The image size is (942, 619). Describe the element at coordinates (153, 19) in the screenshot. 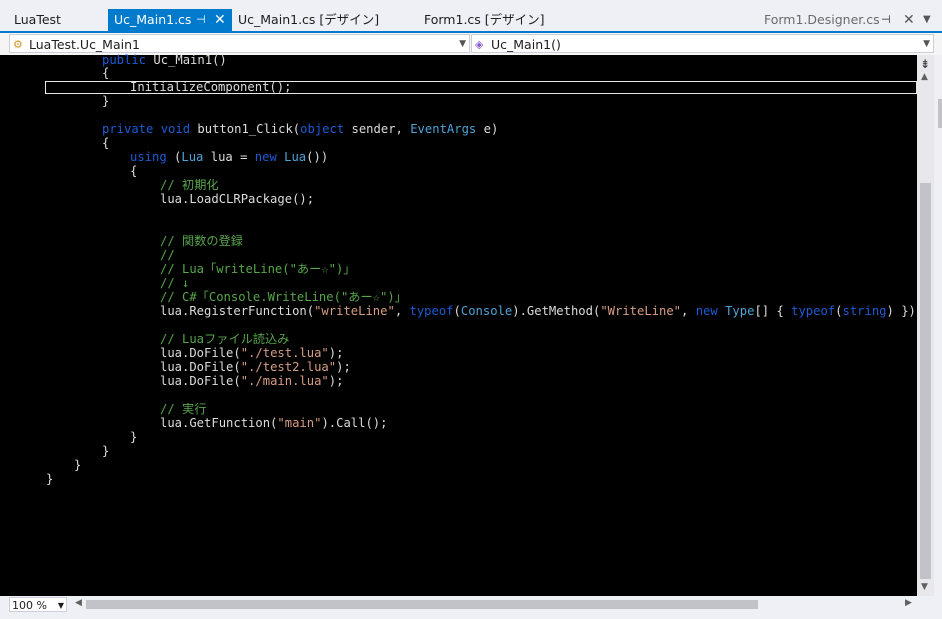

I see `tab-uc-main1-cs-label: Uc_Main1.cs` at that location.